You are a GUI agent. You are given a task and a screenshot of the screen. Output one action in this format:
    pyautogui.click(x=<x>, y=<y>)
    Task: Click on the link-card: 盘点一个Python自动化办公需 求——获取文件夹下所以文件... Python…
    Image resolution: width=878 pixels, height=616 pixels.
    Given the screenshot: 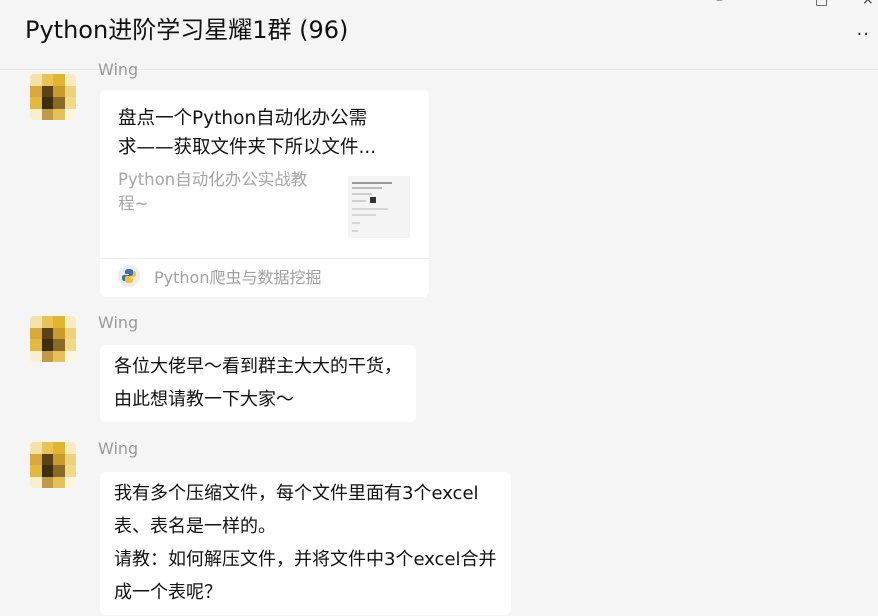 What is the action you would take?
    pyautogui.click(x=264, y=193)
    